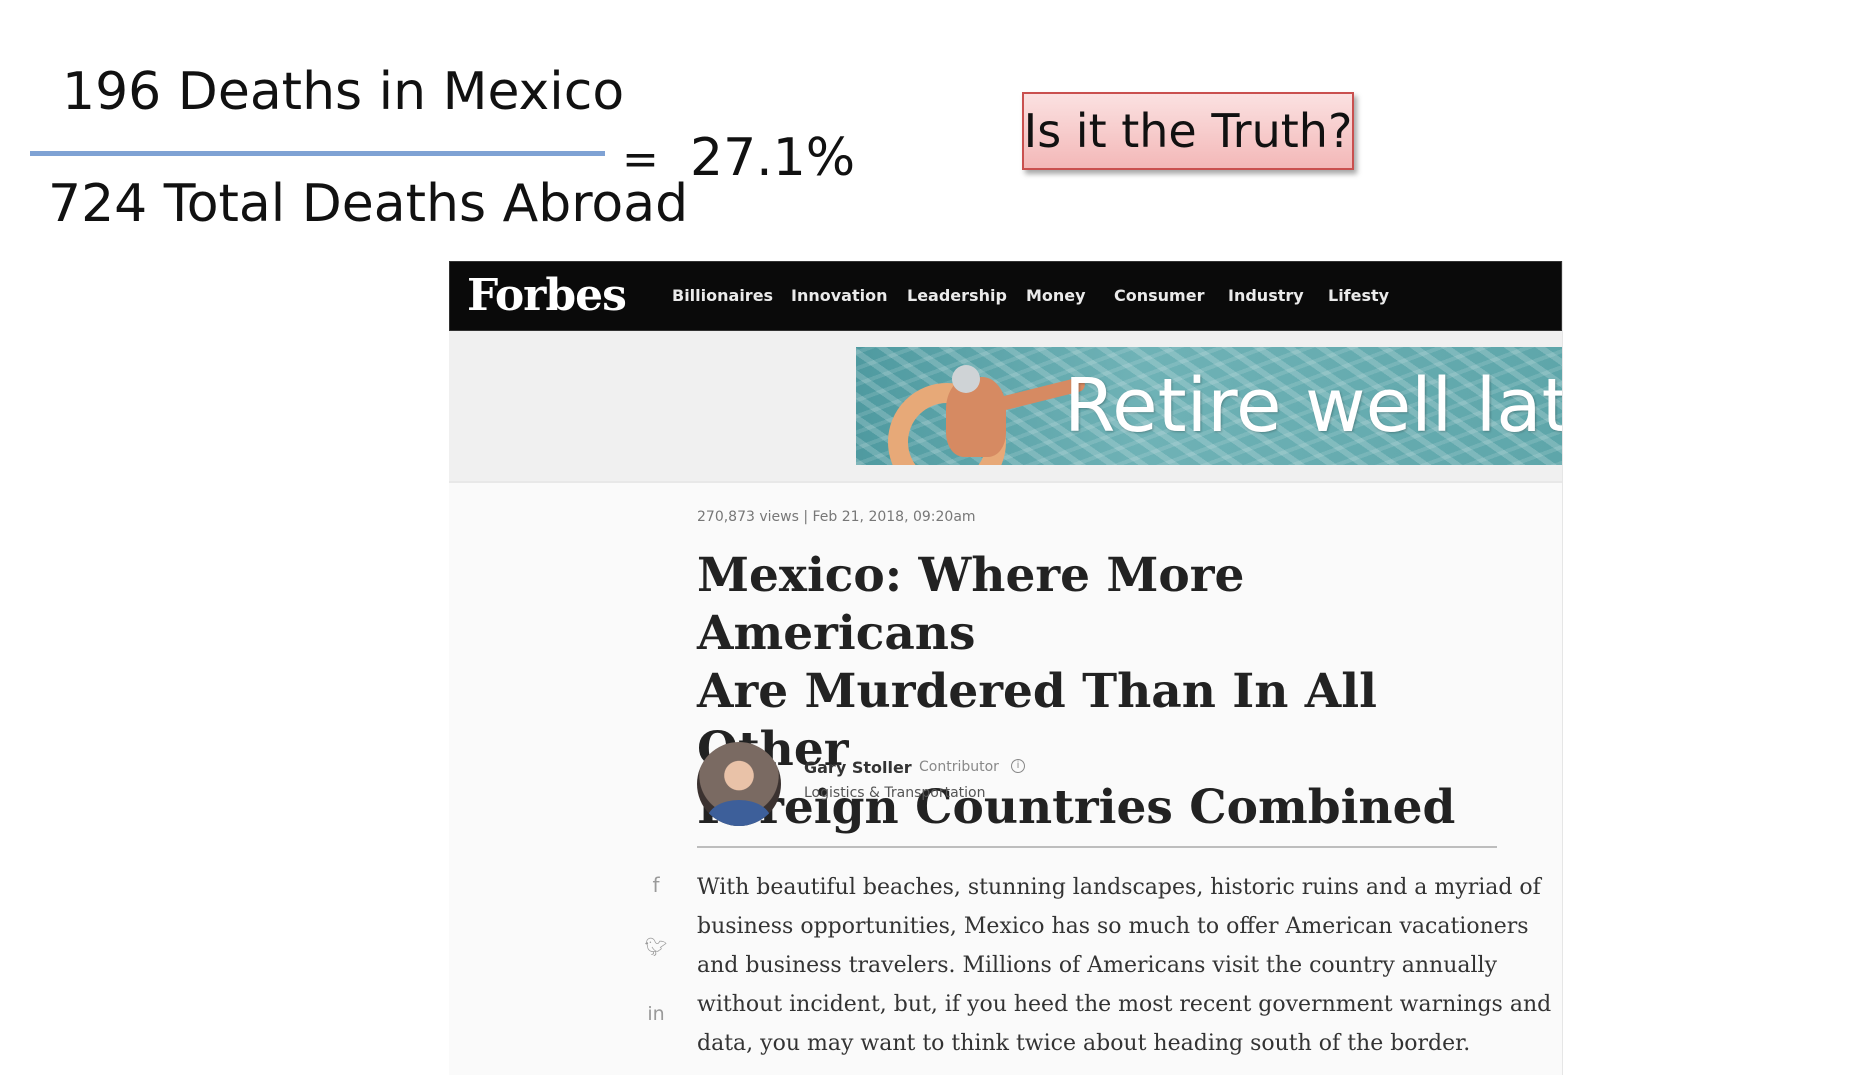  Describe the element at coordinates (739, 813) in the screenshot. I see `avatar-shoulders` at that location.